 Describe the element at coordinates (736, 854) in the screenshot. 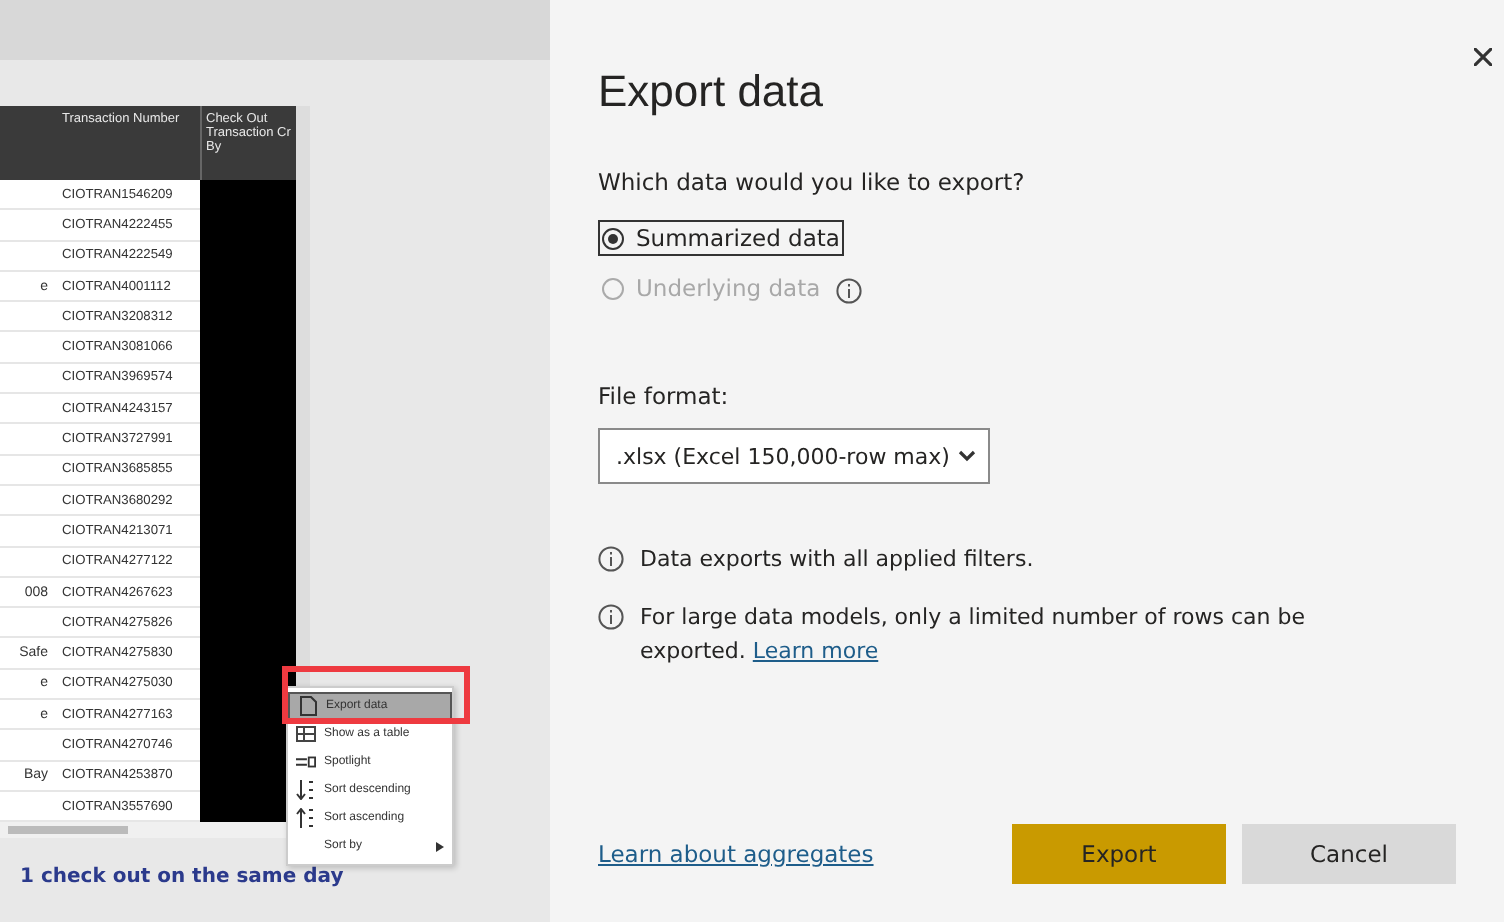

I see `aggregates-link: Learn about aggregates` at that location.